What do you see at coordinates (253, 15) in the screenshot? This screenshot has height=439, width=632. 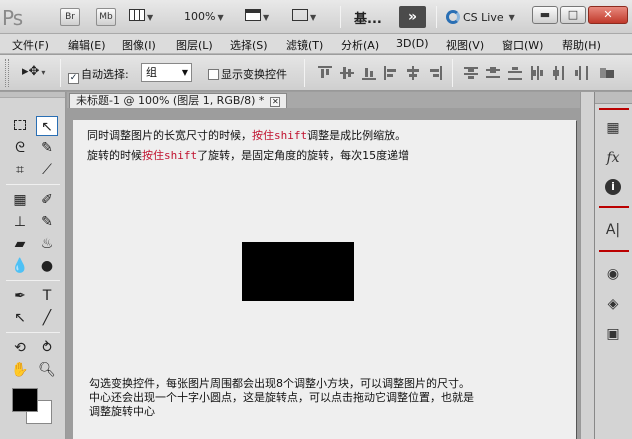 I see `arrange-icon` at bounding box center [253, 15].